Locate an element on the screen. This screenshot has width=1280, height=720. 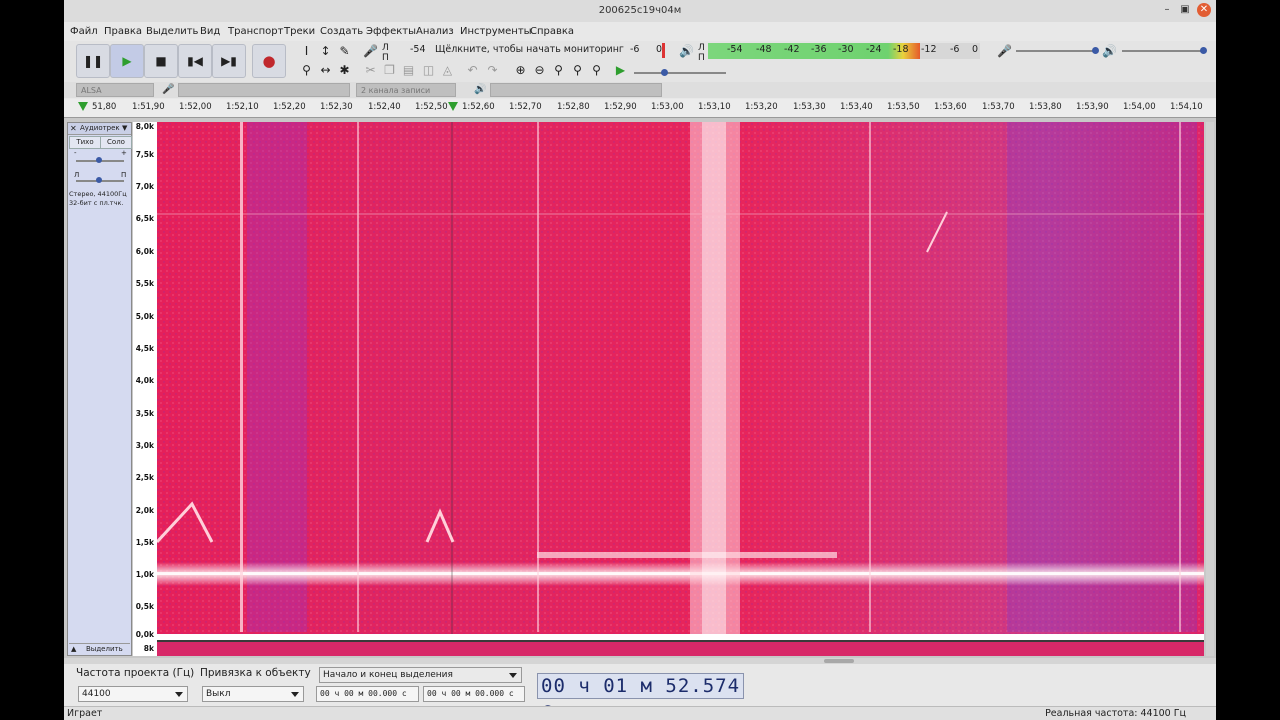
ruler-tick: 1:52,40 is located at coordinates (384, 107).